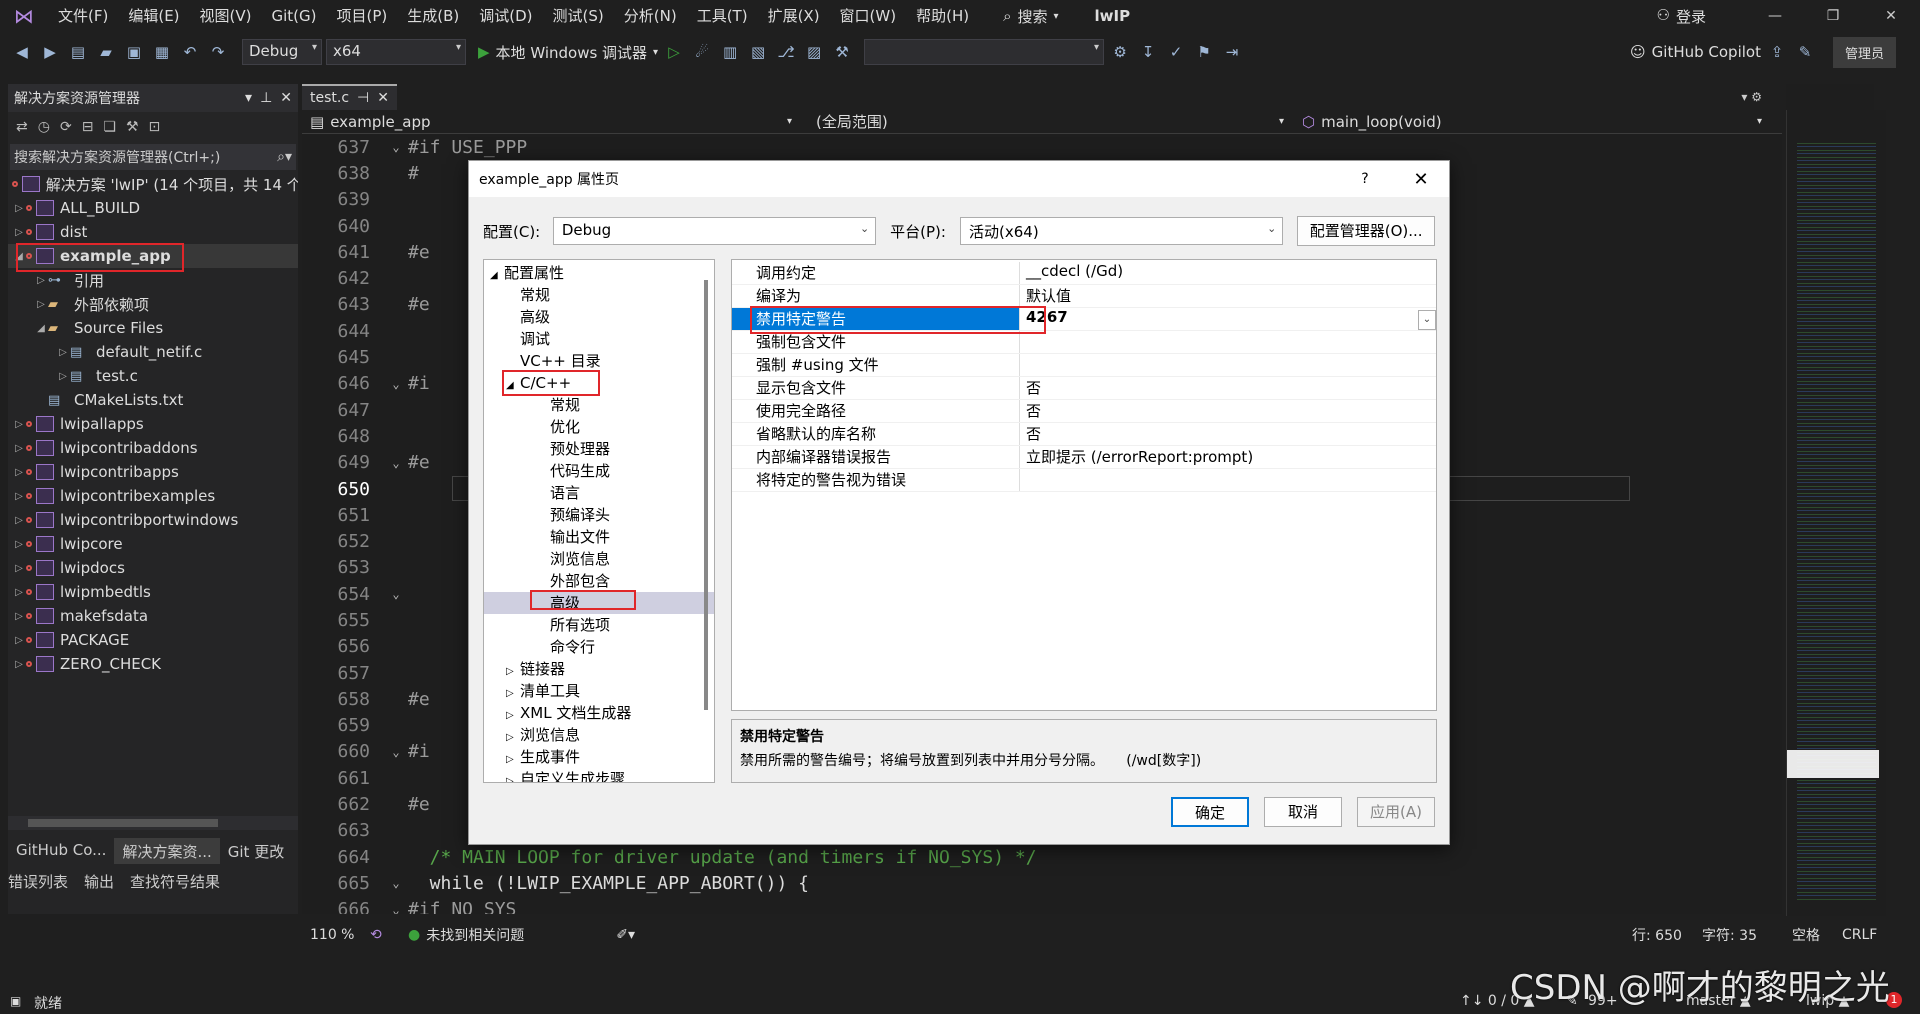 This screenshot has width=1920, height=1014. What do you see at coordinates (842, 52) in the screenshot?
I see `tool-icon: ⚒` at bounding box center [842, 52].